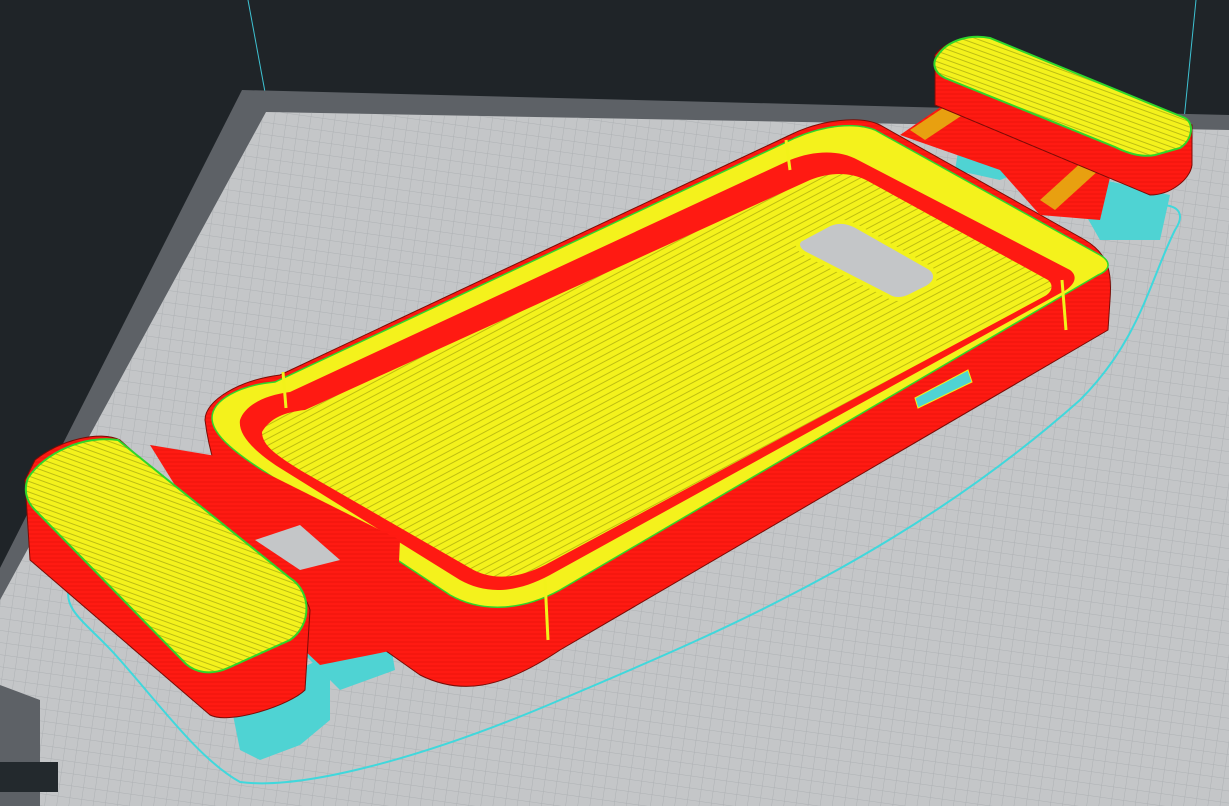 Image resolution: width=1229 pixels, height=806 pixels. What do you see at coordinates (1190, 60) in the screenshot?
I see `build-volume-edge-right` at bounding box center [1190, 60].